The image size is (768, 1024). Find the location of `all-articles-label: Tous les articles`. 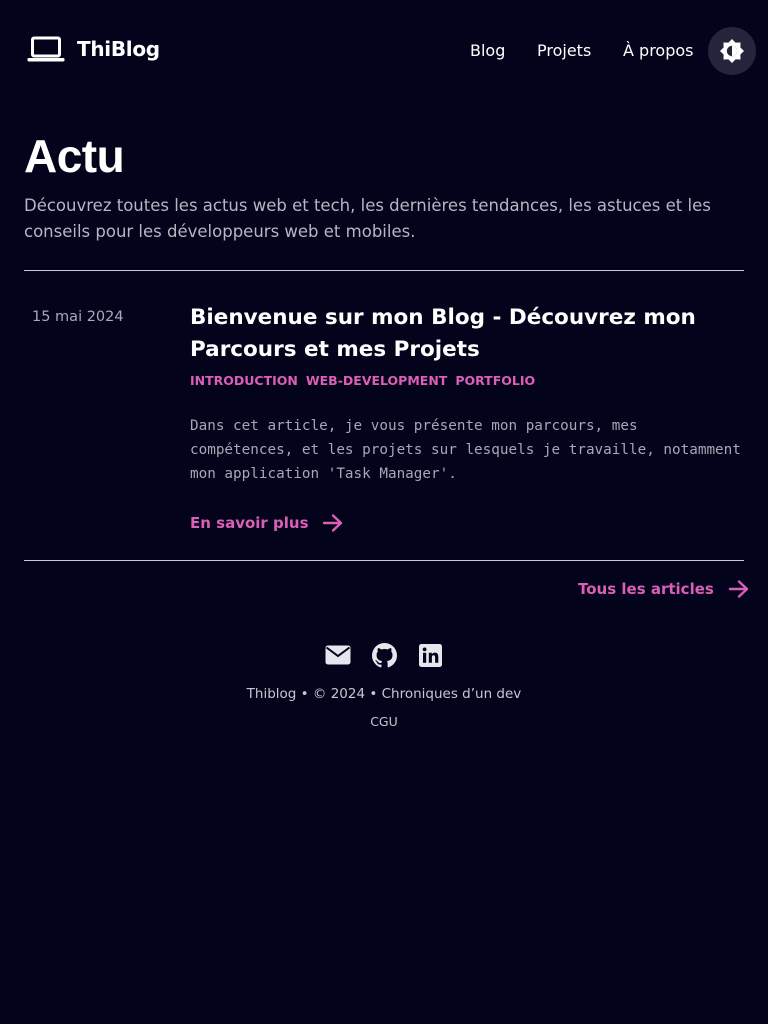

all-articles-label: Tous les articles is located at coordinates (646, 589).